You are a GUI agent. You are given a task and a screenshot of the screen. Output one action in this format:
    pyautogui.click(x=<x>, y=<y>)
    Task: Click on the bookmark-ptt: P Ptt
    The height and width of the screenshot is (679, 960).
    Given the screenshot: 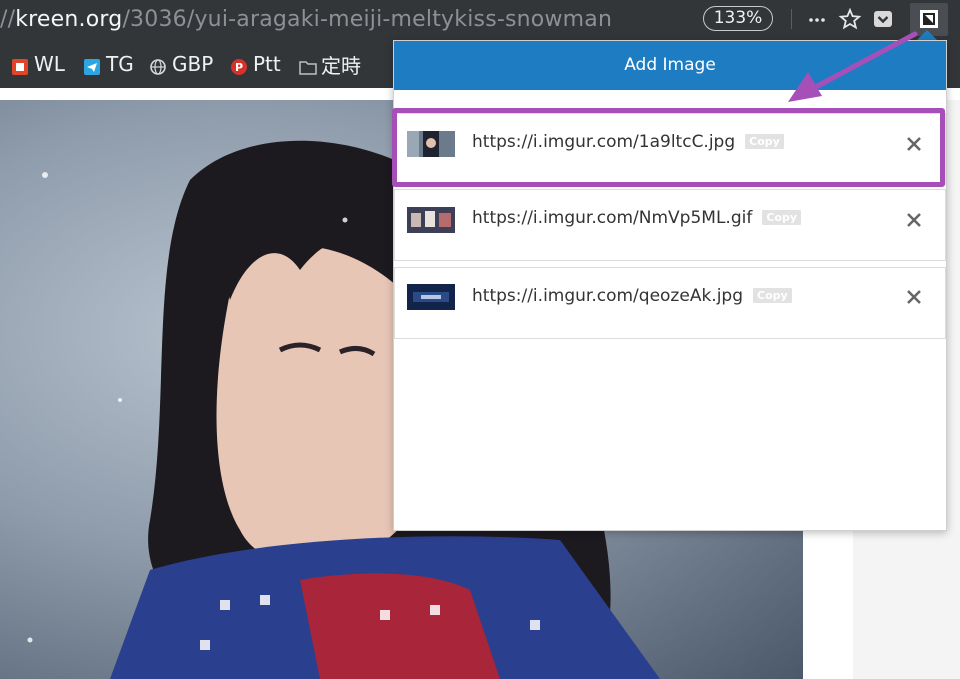 What is the action you would take?
    pyautogui.click(x=256, y=64)
    